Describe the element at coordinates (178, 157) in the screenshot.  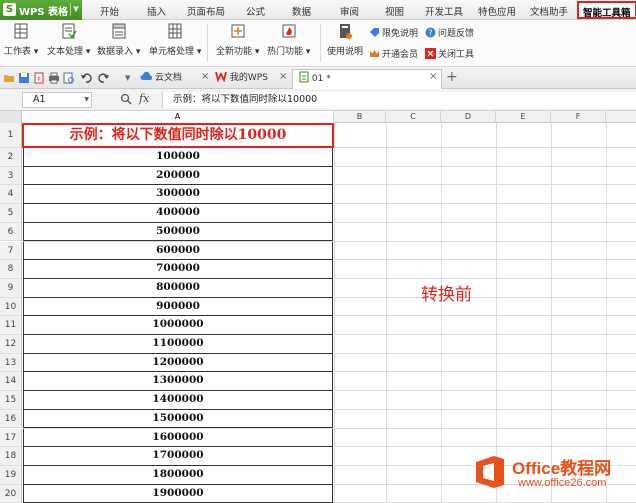
I see `table-row: 100000` at that location.